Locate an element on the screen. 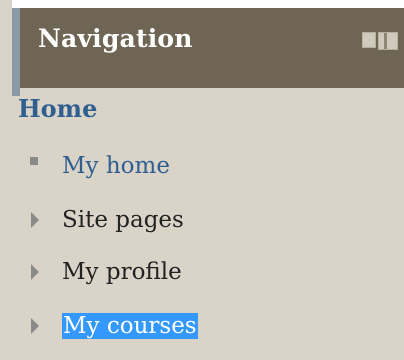 Image resolution: width=404 pixels, height=360 pixels. nav-item-site-pages: Site pages is located at coordinates (106, 220).